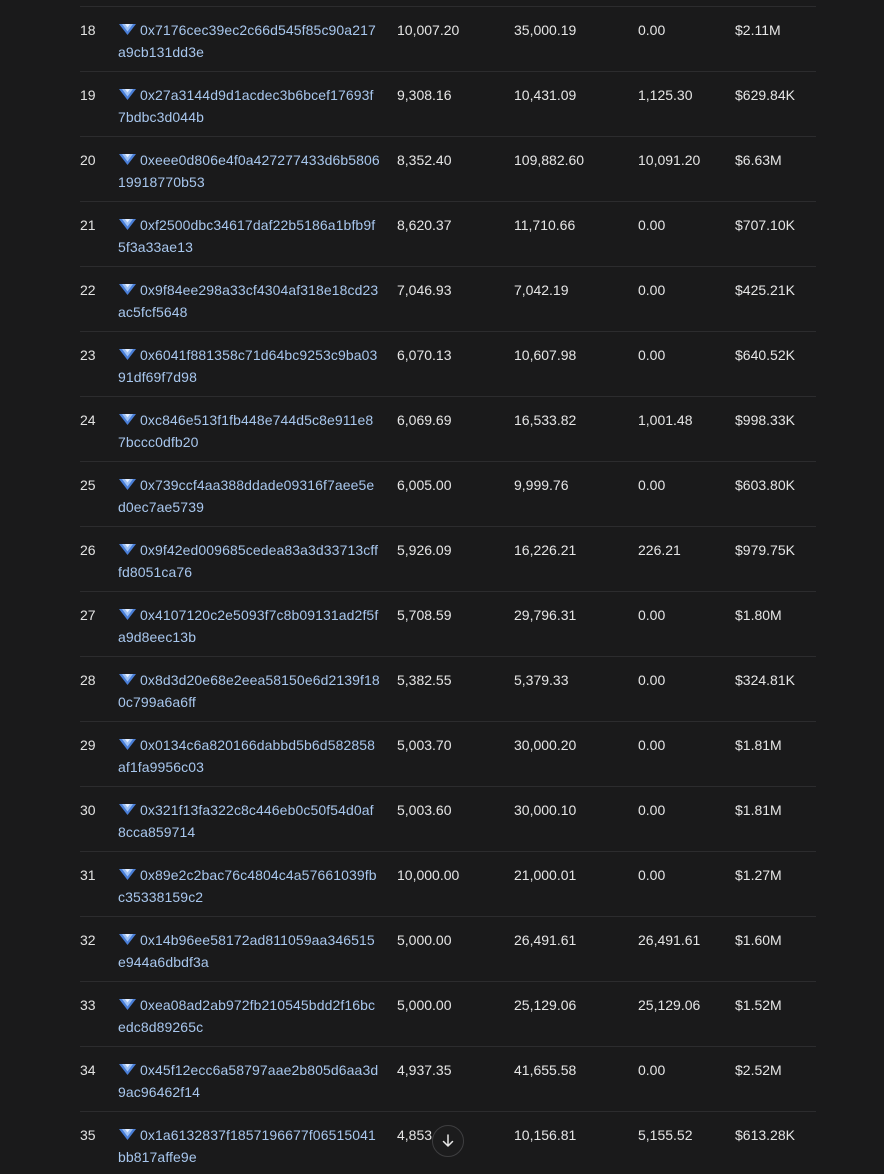 The height and width of the screenshot is (1174, 884). I want to click on total-cell: 21,000.01, so click(545, 875).